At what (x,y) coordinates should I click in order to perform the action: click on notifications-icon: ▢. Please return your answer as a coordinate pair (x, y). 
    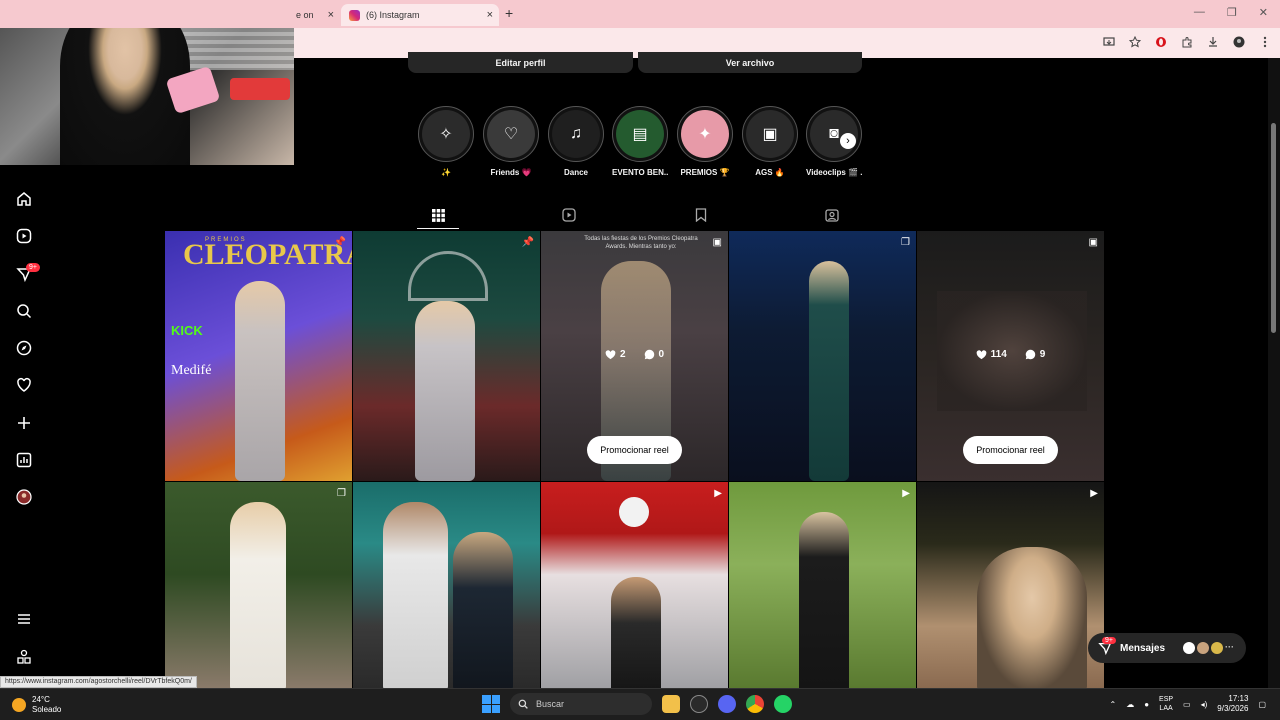
    Looking at the image, I should click on (1262, 704).